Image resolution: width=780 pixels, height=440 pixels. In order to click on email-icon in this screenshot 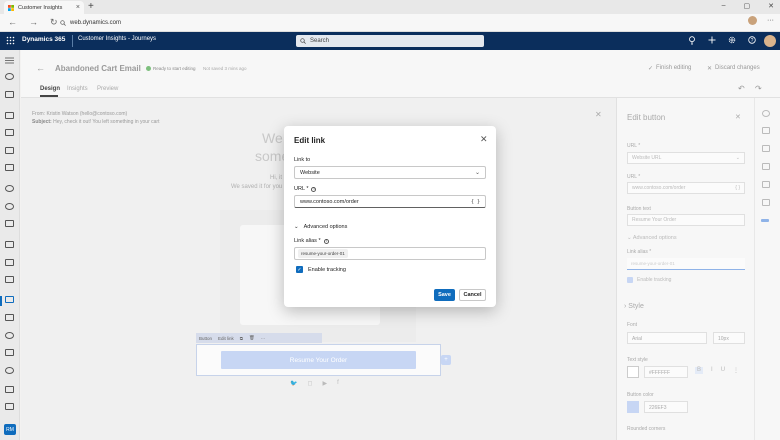, I will do `click(9, 299)`.